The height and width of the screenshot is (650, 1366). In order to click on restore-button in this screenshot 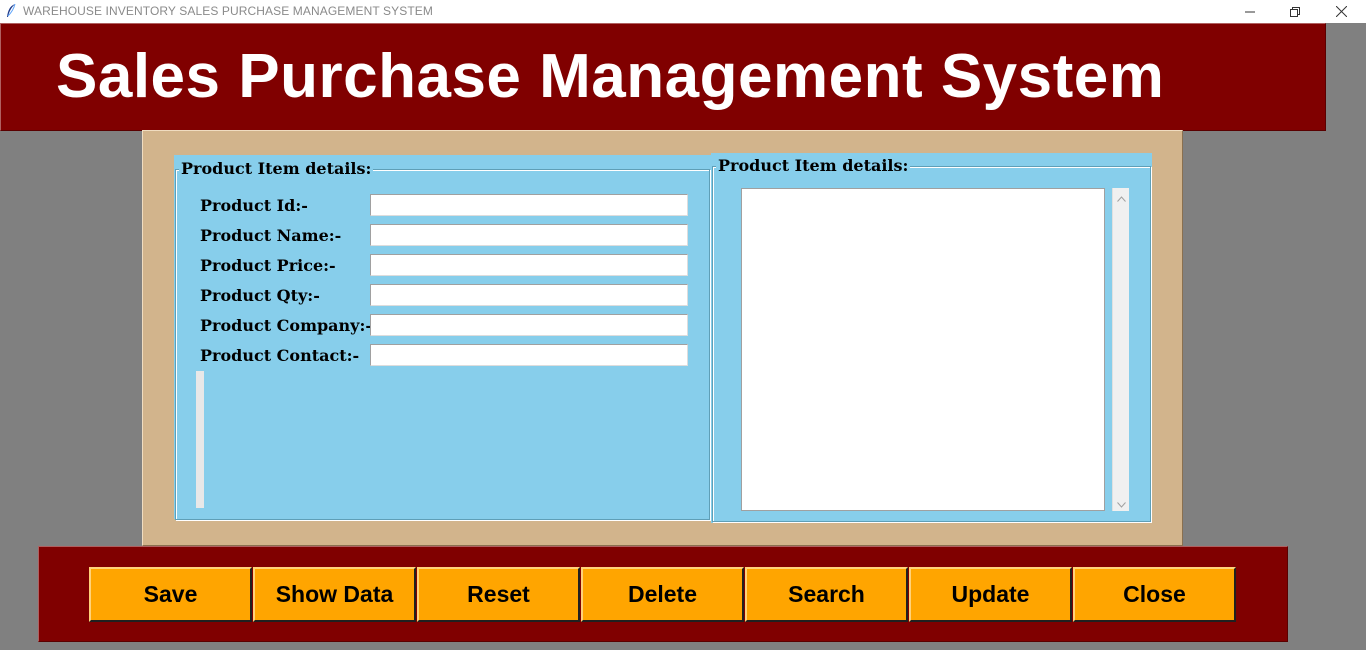, I will do `click(1295, 11)`.